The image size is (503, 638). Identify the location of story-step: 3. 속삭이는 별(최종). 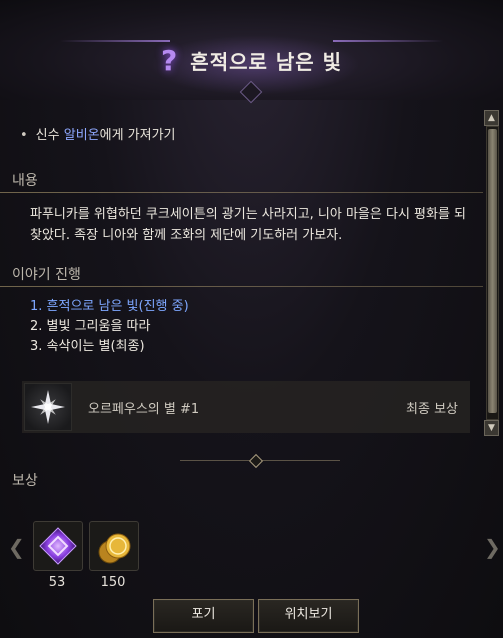
(87, 346).